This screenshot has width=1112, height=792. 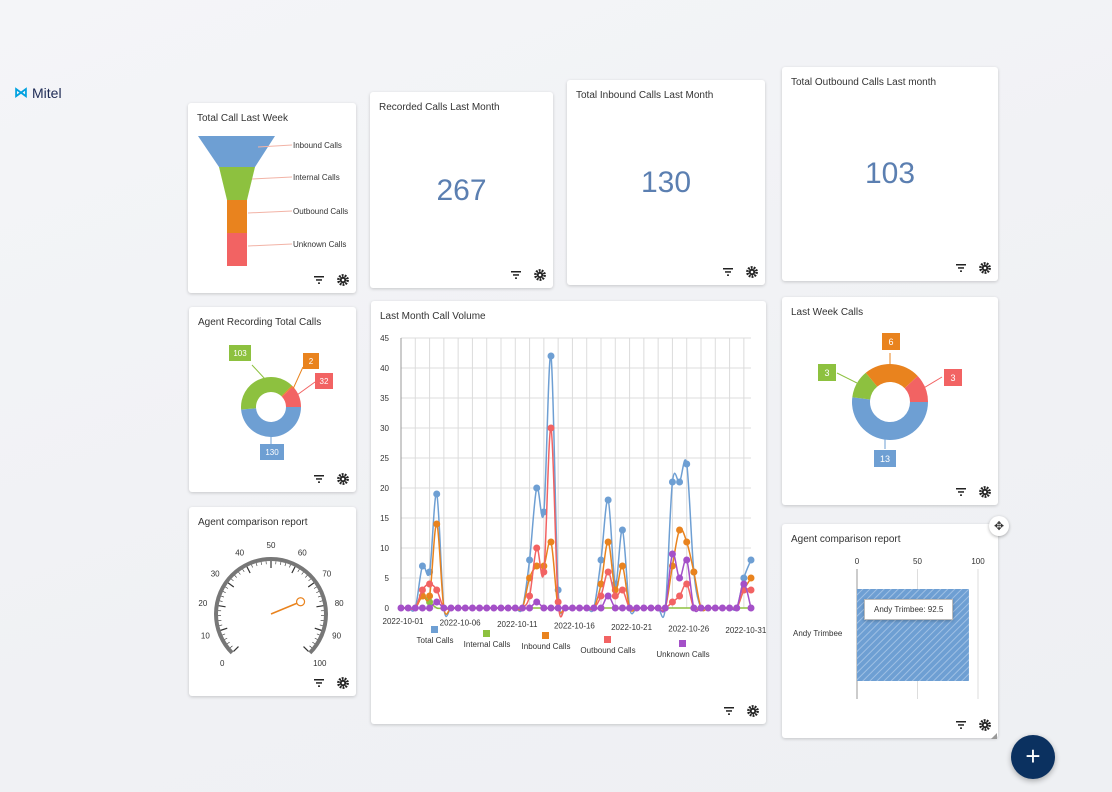 I want to click on funnel-segment-inbound, so click(x=236, y=151).